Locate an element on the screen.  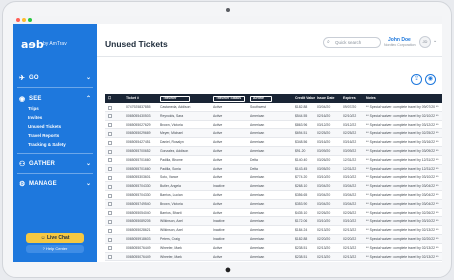
help-center-button: ? Help Center is located at coordinates (55, 249).